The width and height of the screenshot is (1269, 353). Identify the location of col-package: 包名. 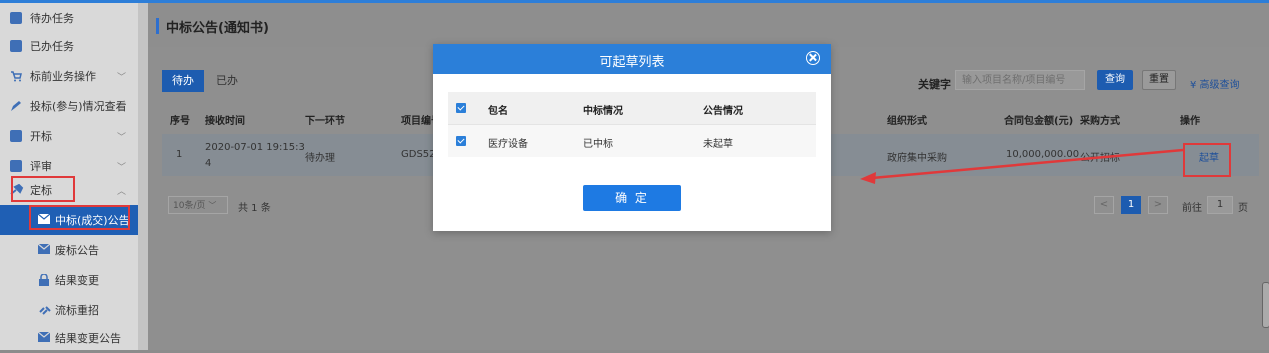
(498, 111).